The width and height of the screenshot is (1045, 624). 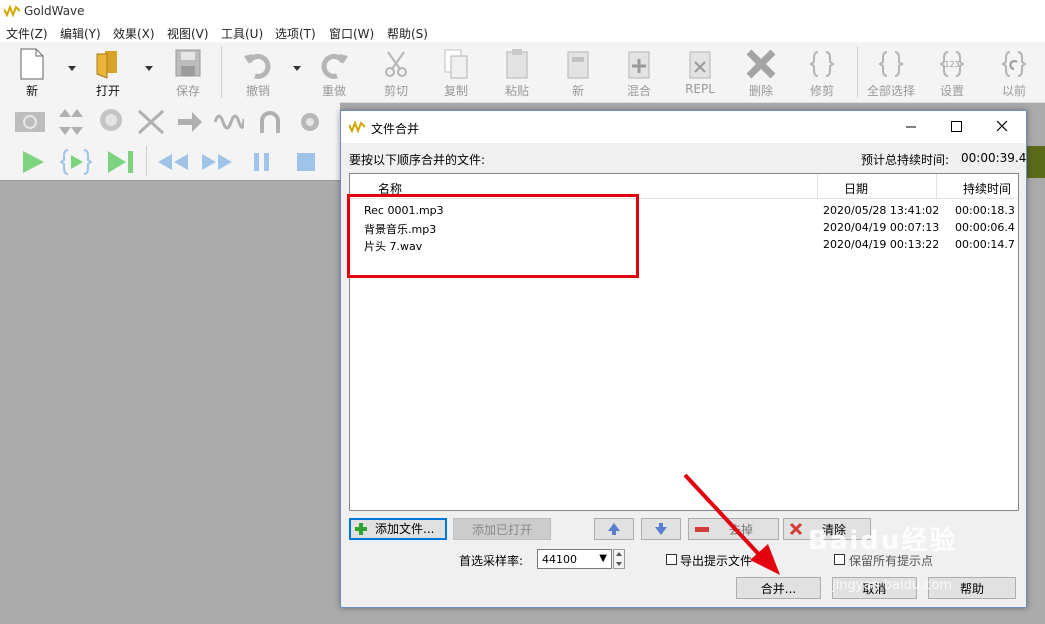 I want to click on sample-rate-select: 44100 ▼, so click(x=574, y=559).